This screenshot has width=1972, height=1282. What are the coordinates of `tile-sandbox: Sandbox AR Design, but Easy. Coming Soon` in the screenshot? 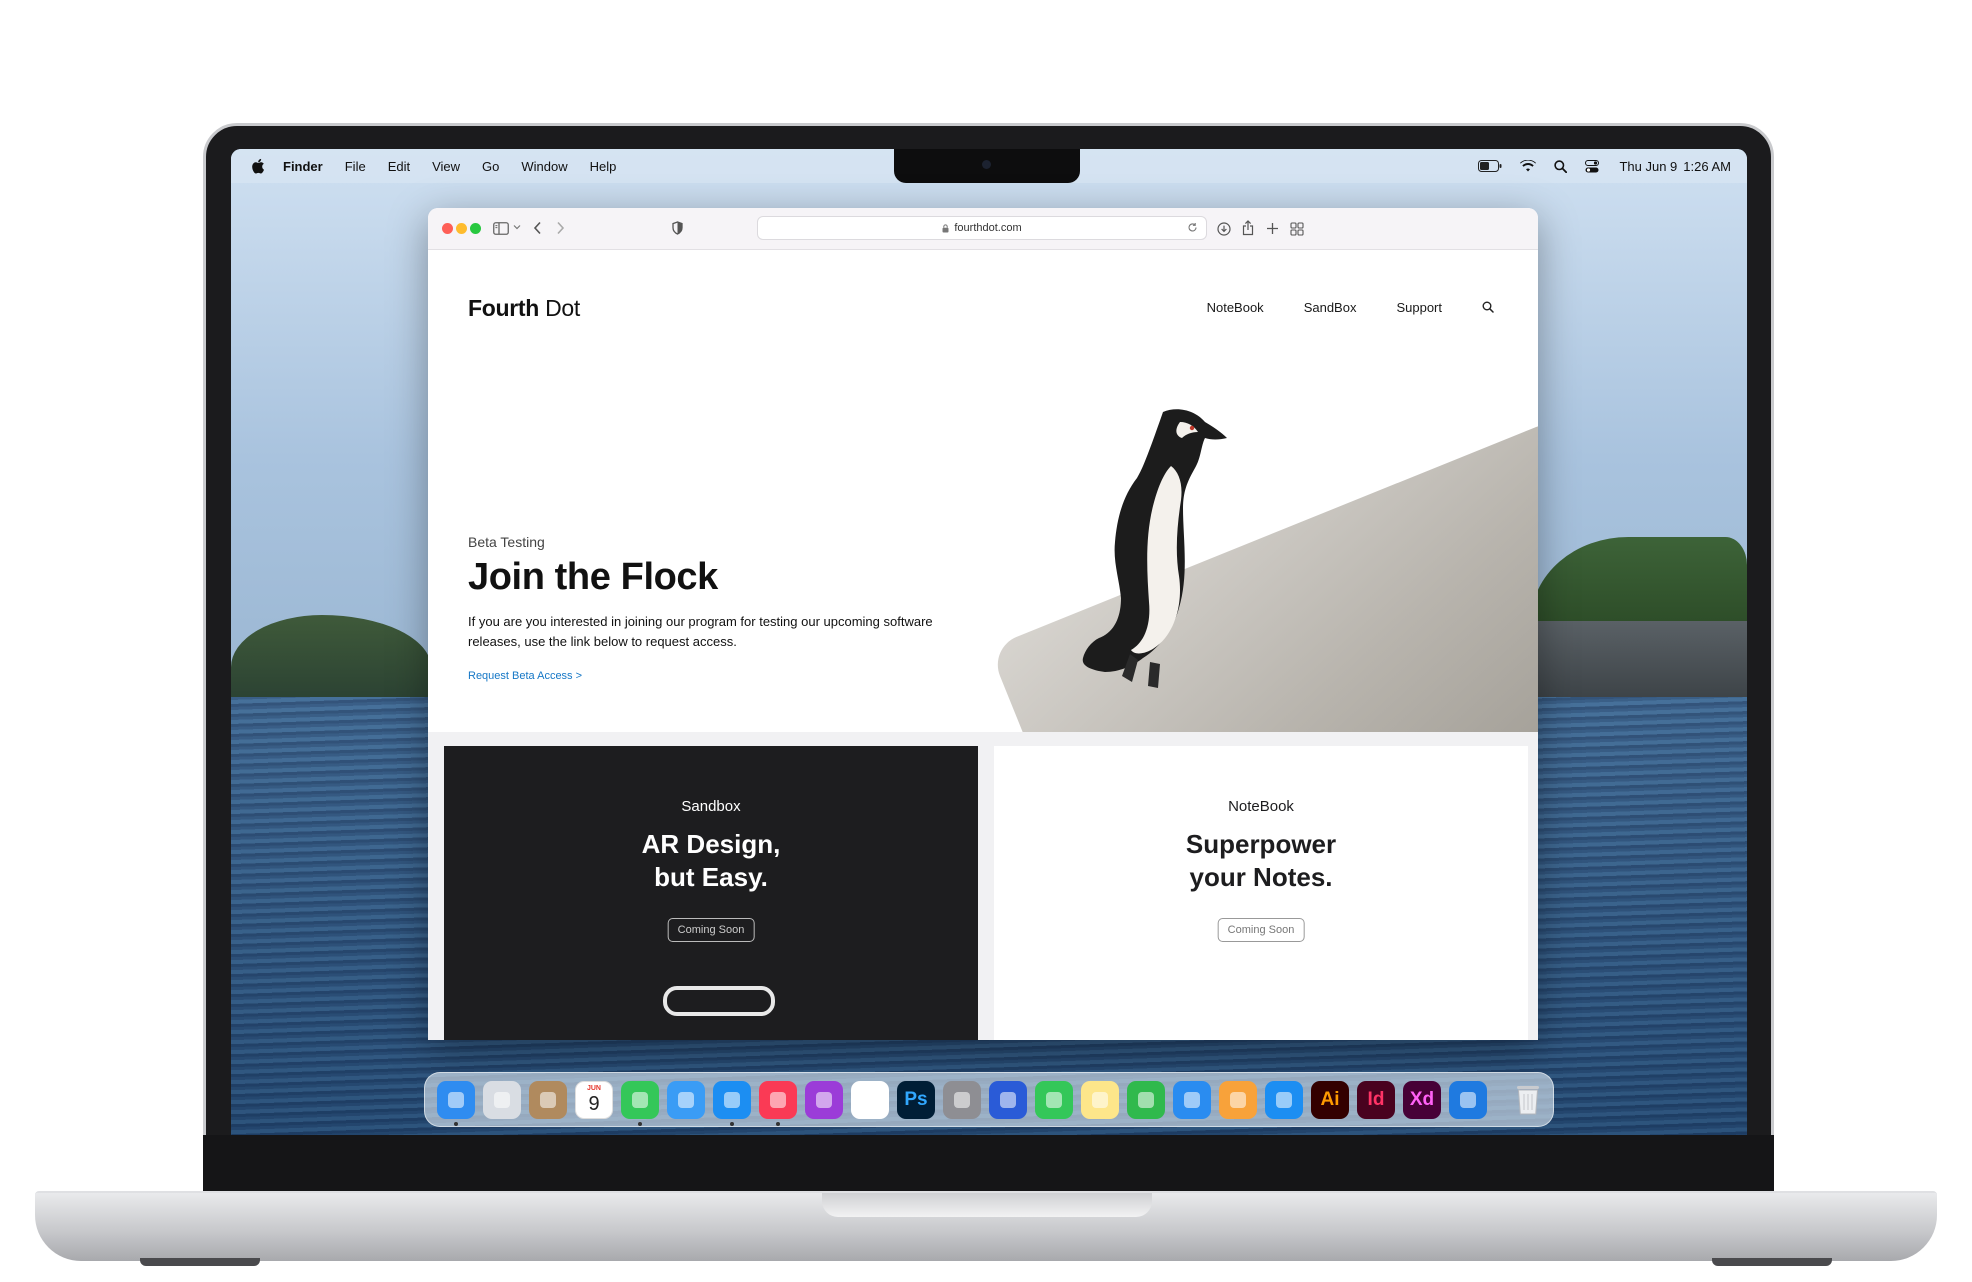 It's located at (711, 893).